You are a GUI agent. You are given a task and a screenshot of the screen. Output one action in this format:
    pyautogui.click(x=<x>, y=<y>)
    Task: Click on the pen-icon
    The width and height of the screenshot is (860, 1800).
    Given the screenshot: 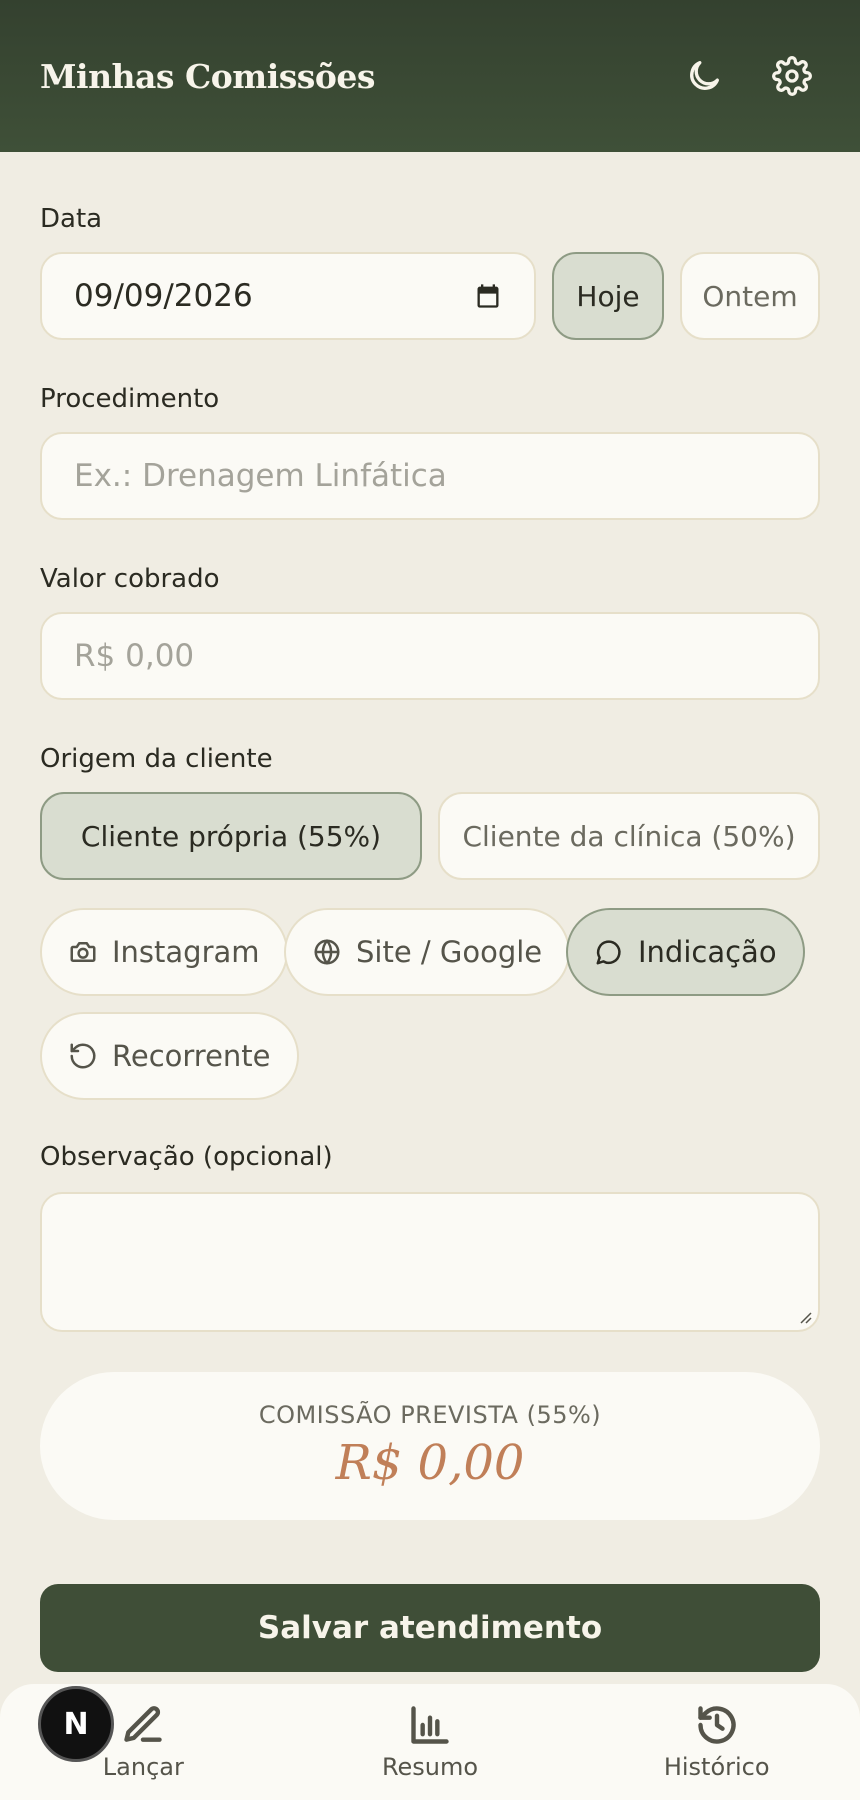 What is the action you would take?
    pyautogui.click(x=143, y=1724)
    